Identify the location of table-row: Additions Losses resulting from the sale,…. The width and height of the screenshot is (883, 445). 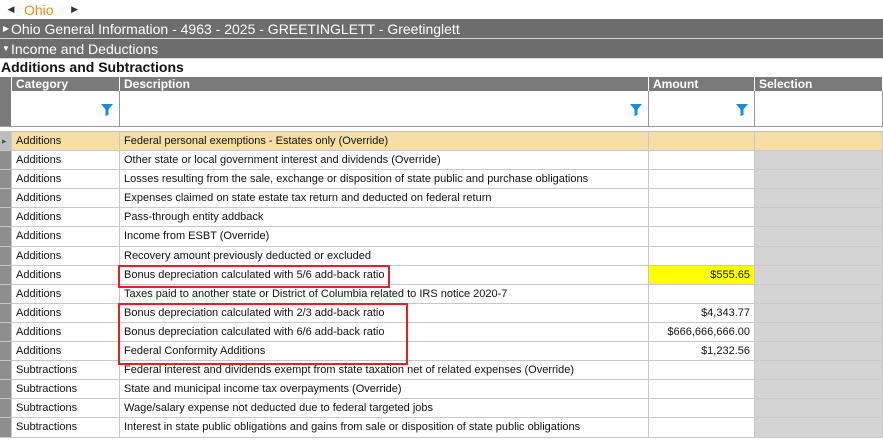
(441, 180).